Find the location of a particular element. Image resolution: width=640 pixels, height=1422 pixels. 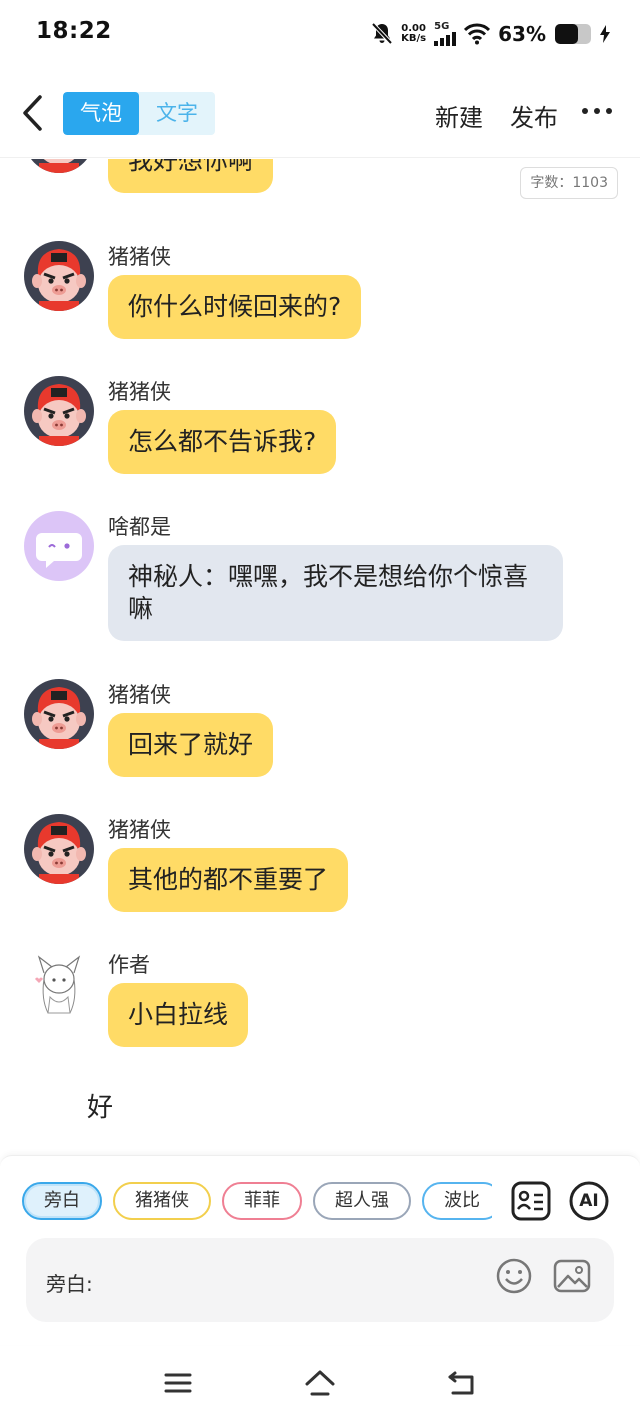

character-selector: 旁白 猪猪侠 菲菲 超人强 波比 is located at coordinates (257, 1201).